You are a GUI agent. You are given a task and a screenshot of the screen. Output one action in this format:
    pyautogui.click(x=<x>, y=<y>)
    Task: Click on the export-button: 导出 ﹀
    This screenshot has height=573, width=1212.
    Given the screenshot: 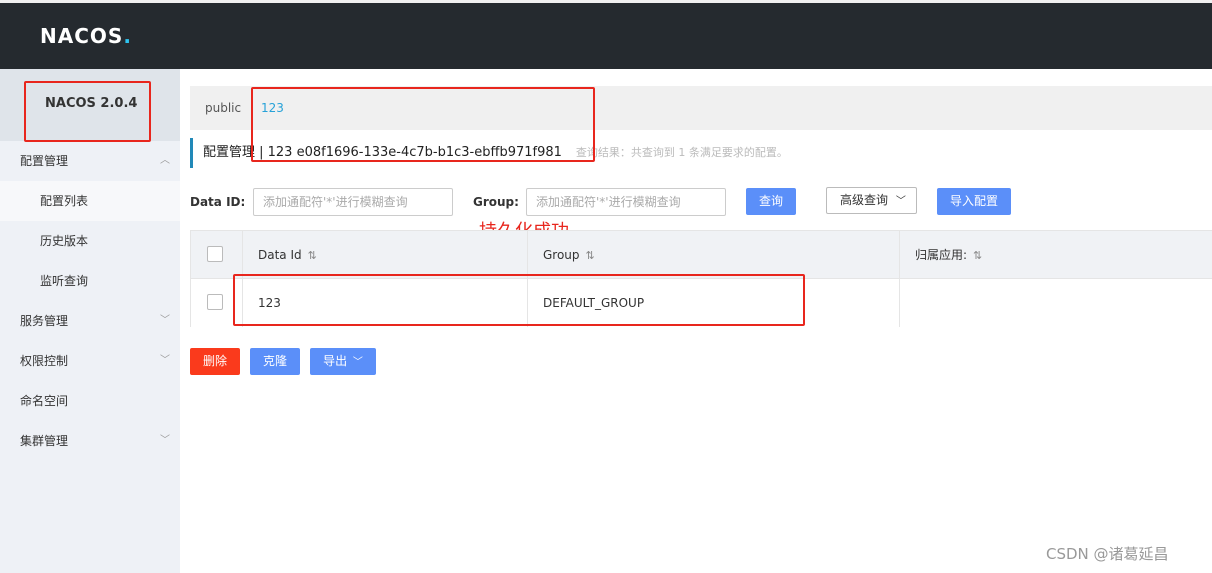 What is the action you would take?
    pyautogui.click(x=343, y=361)
    